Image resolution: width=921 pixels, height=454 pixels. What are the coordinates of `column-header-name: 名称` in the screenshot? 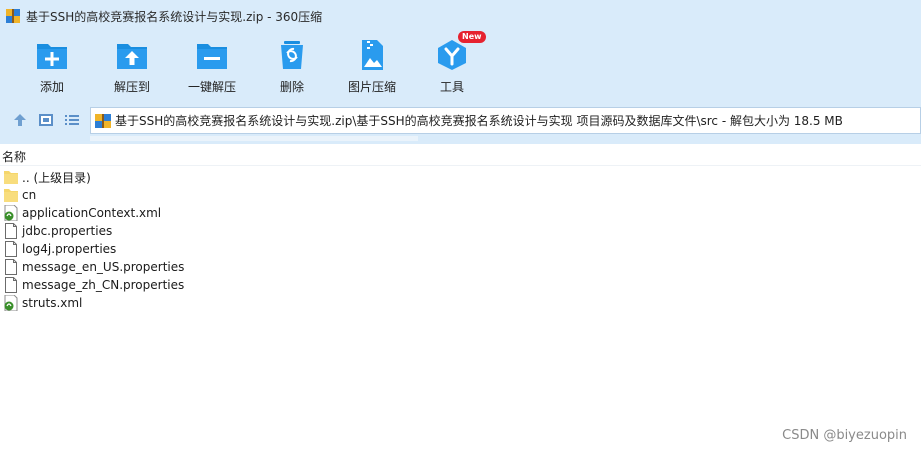 It's located at (460, 156).